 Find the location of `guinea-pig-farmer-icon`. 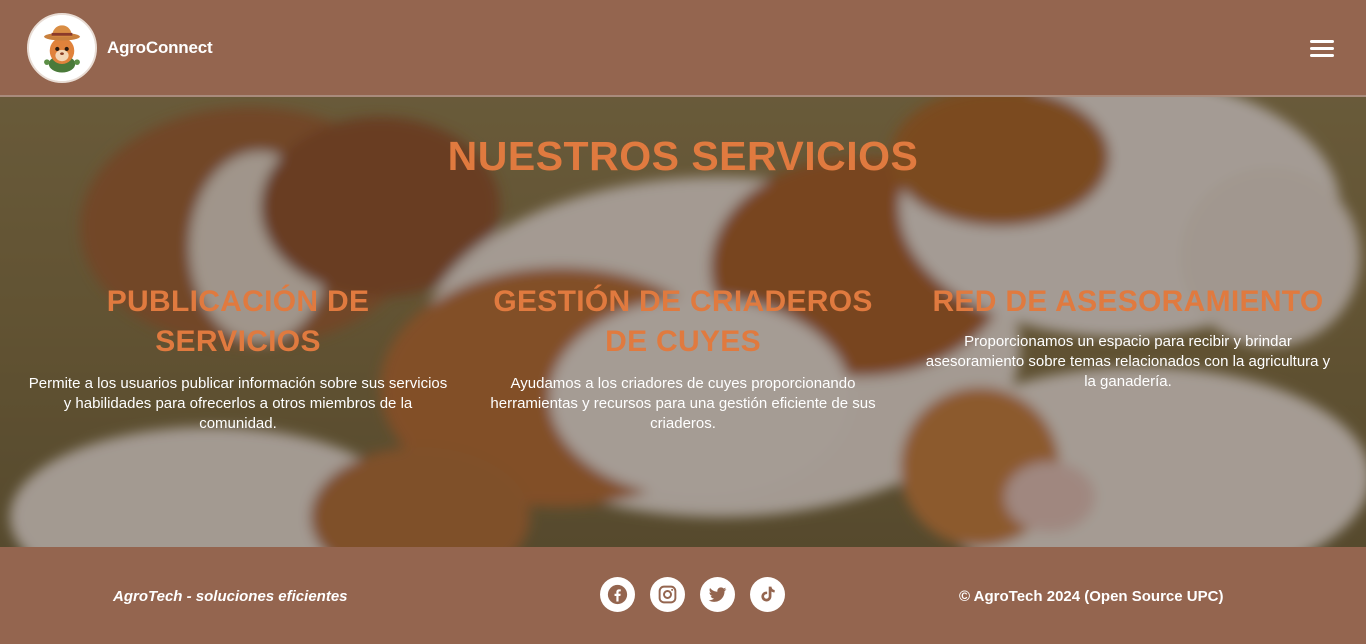

guinea-pig-farmer-icon is located at coordinates (62, 48).